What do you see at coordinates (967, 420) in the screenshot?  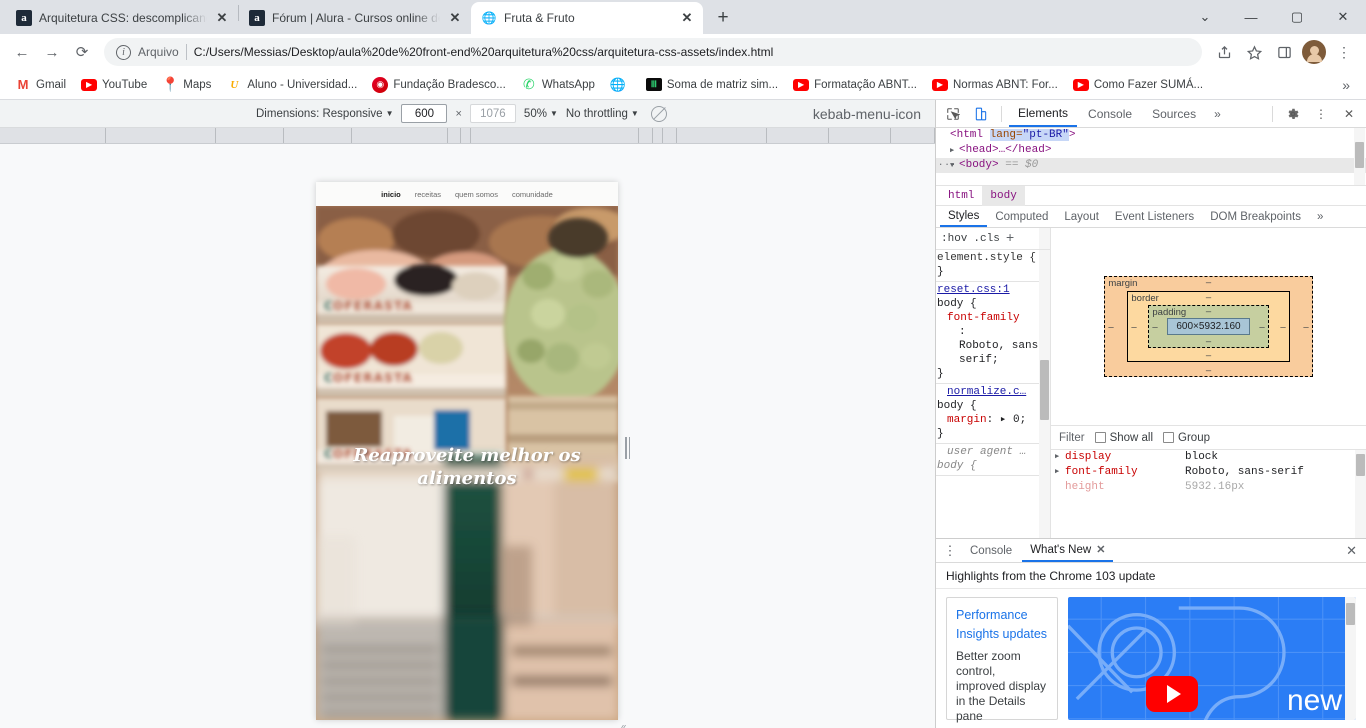 I see `css-property-name: margin` at bounding box center [967, 420].